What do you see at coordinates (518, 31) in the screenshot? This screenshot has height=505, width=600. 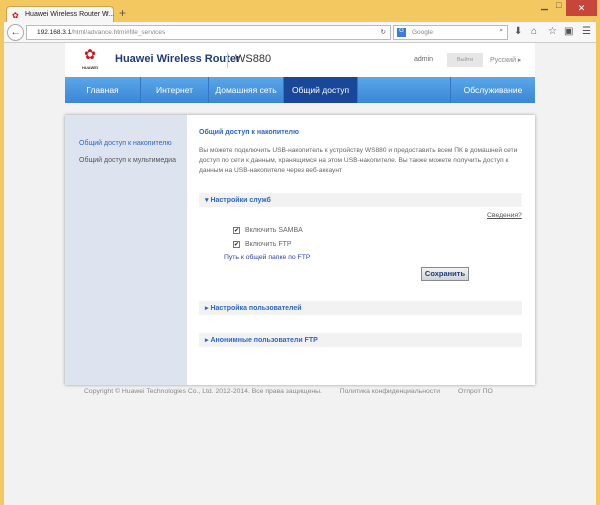 I see `downloads-icon: ⬇` at bounding box center [518, 31].